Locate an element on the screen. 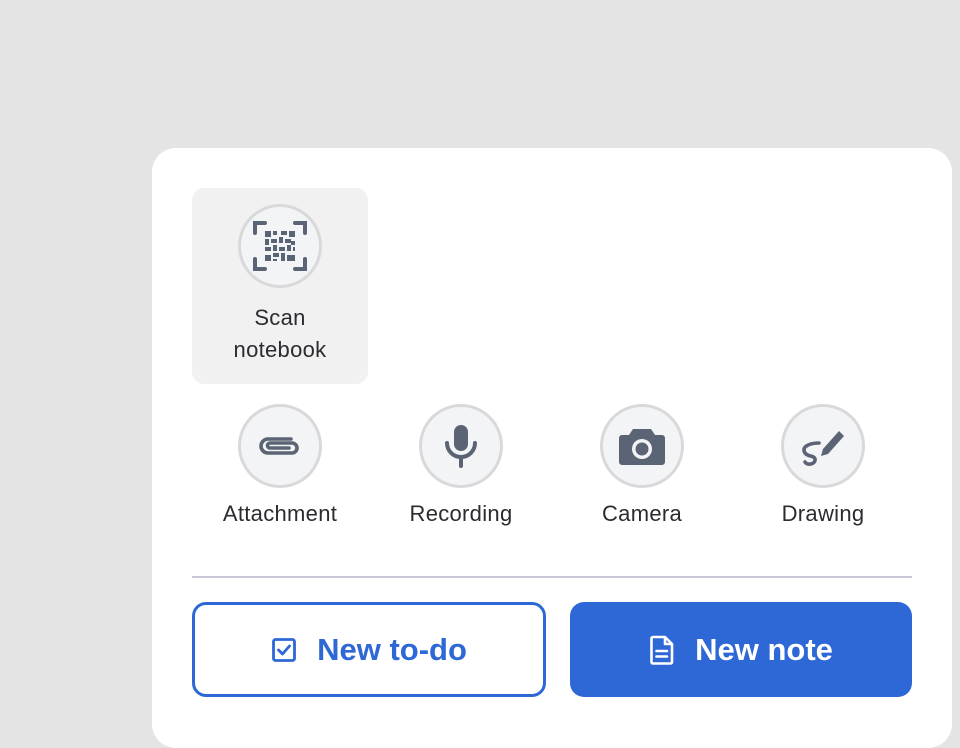  recording-button: Recording is located at coordinates (461, 474).